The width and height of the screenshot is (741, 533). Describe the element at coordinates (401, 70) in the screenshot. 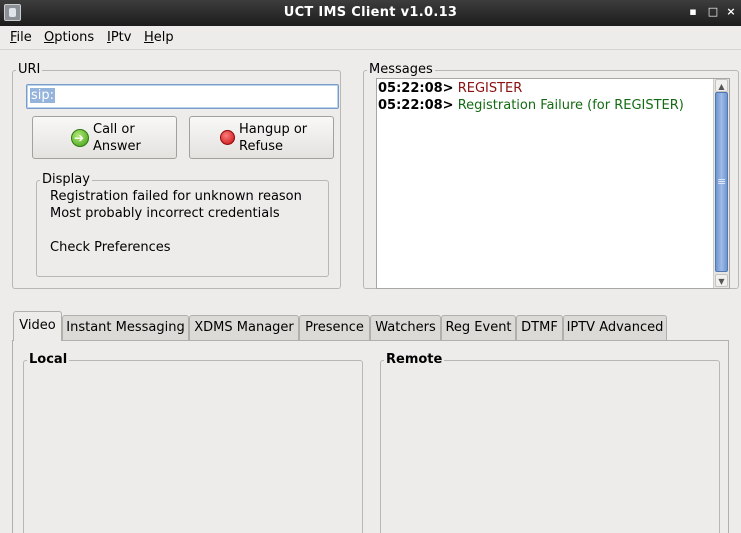

I see `messages-label: Messages` at that location.